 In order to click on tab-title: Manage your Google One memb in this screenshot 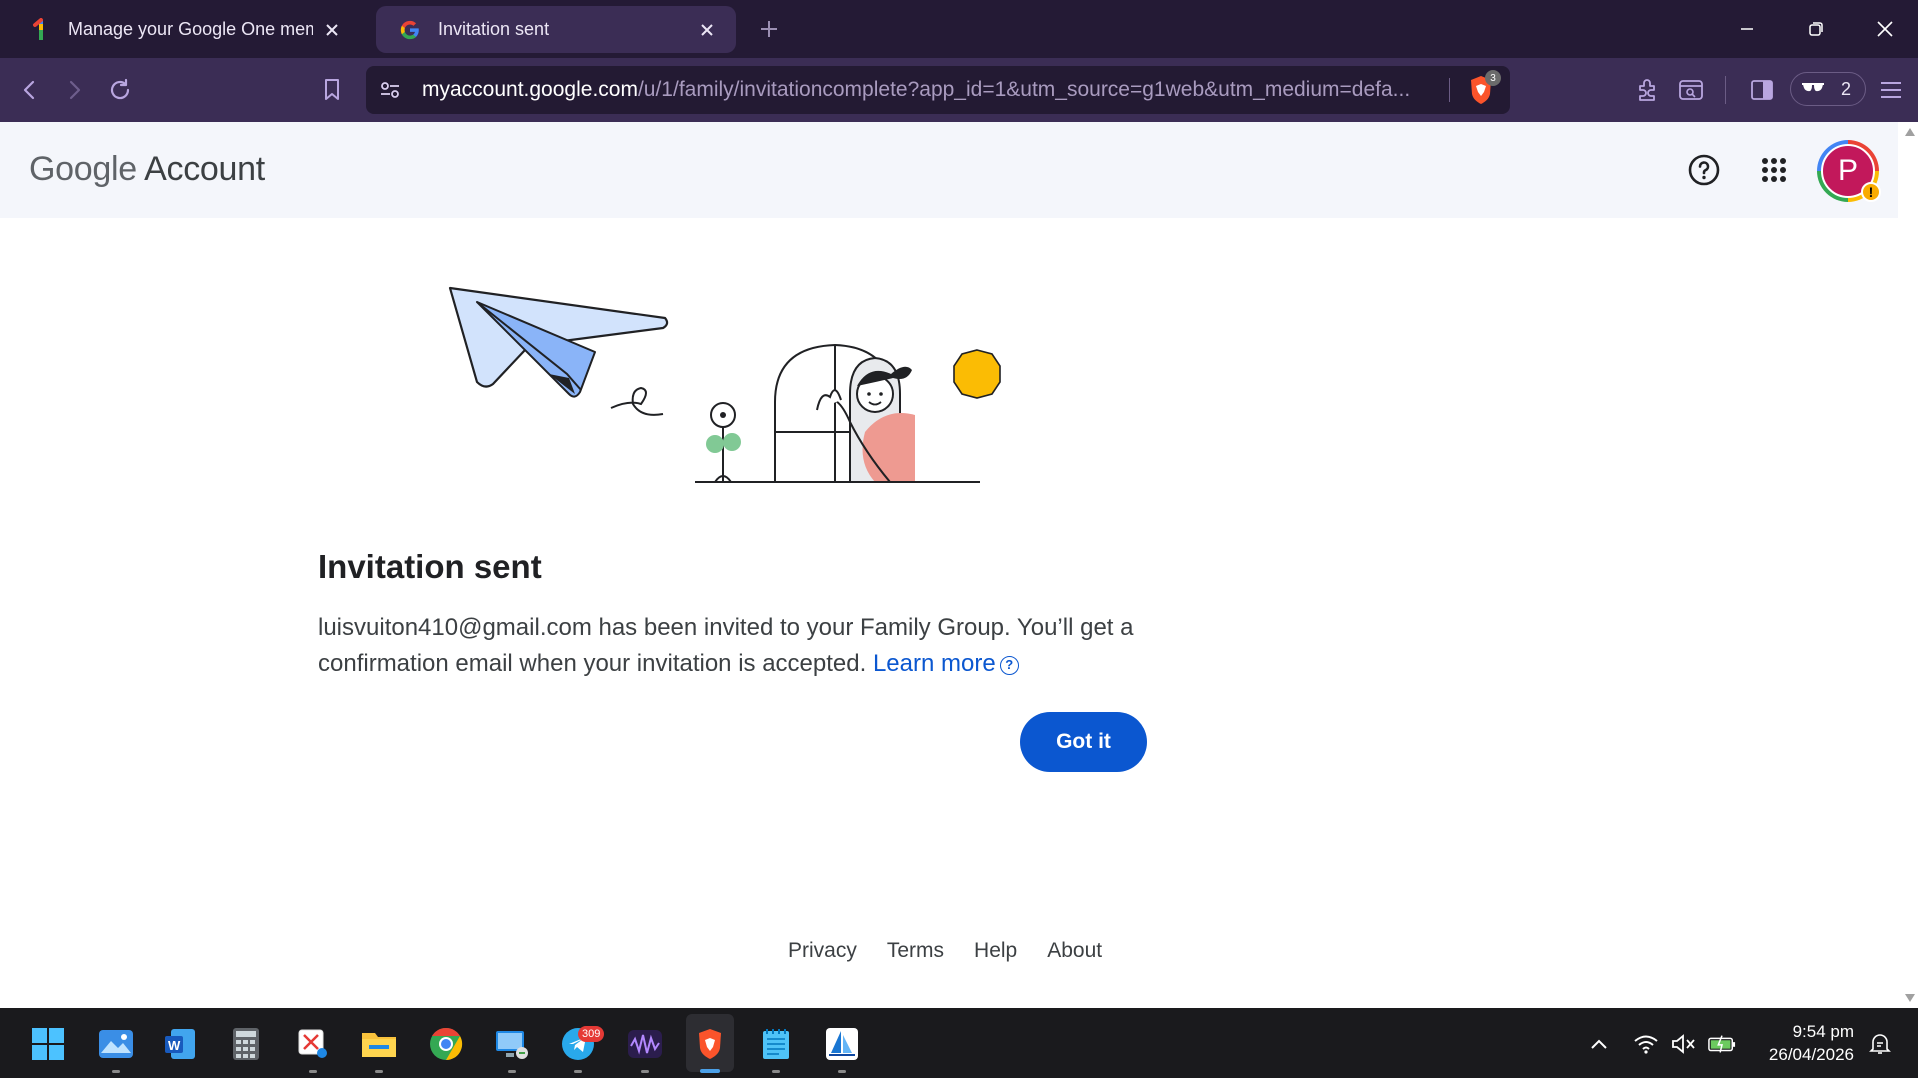, I will do `click(190, 29)`.